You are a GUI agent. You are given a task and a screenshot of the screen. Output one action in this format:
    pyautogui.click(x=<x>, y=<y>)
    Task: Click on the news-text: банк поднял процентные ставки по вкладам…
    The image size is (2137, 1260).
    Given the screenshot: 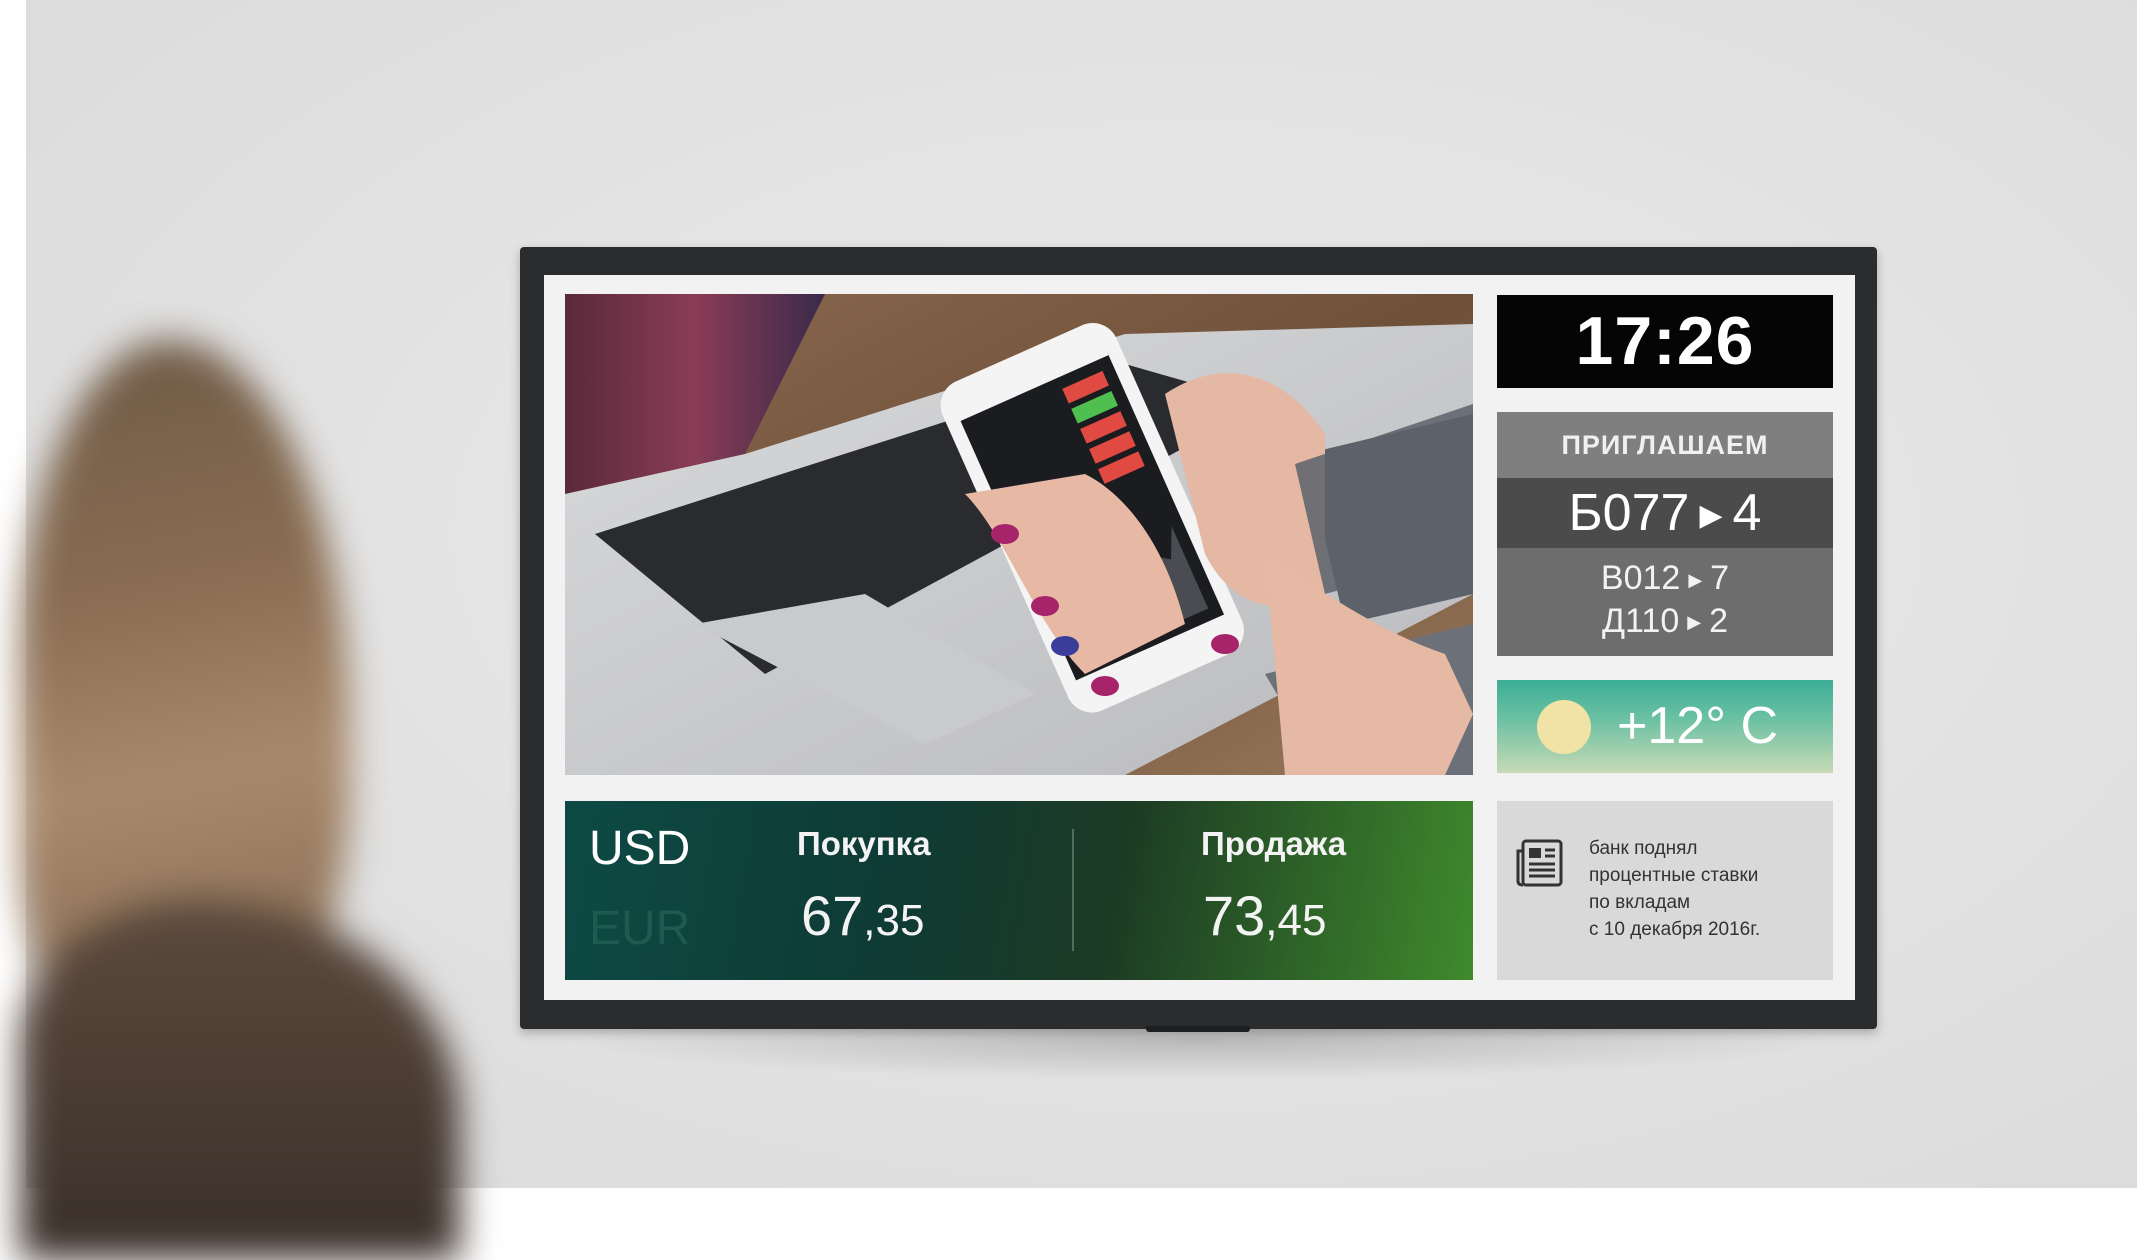 What is the action you would take?
    pyautogui.click(x=1707, y=889)
    